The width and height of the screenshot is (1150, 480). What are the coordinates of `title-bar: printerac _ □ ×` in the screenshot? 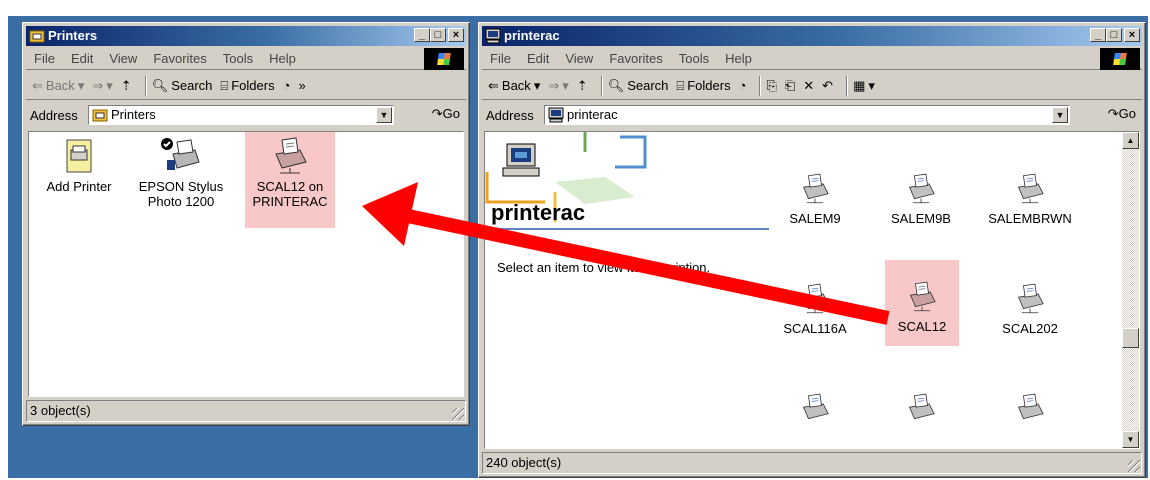 It's located at (812, 36).